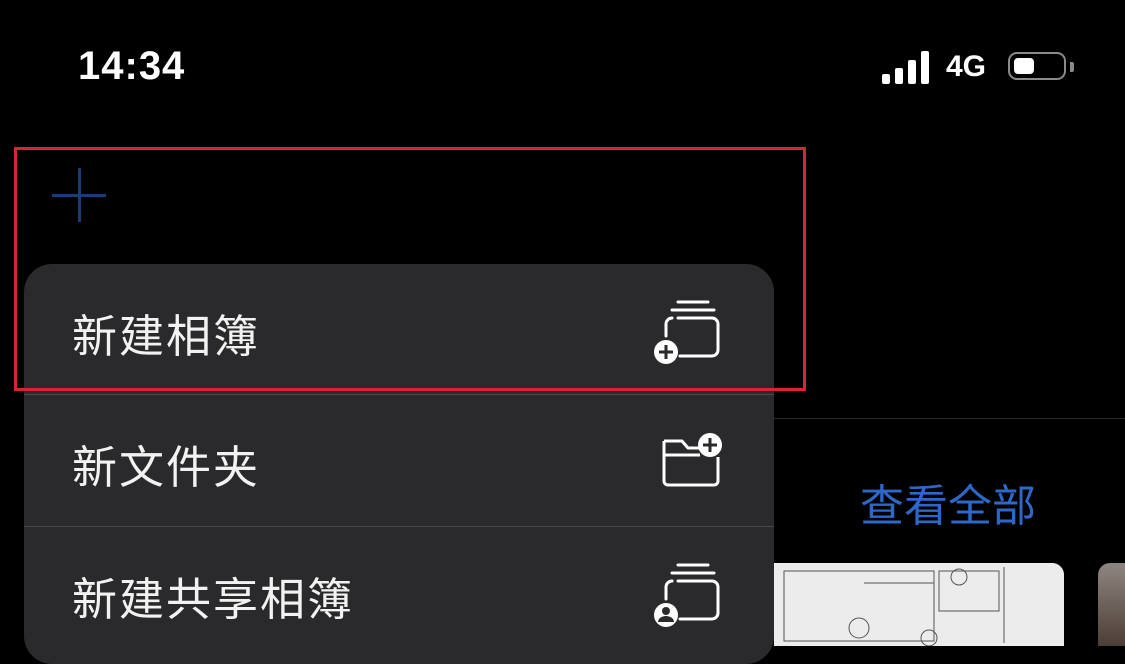 The image size is (1125, 664). What do you see at coordinates (908, 67) in the screenshot?
I see `cellular-signal-icon` at bounding box center [908, 67].